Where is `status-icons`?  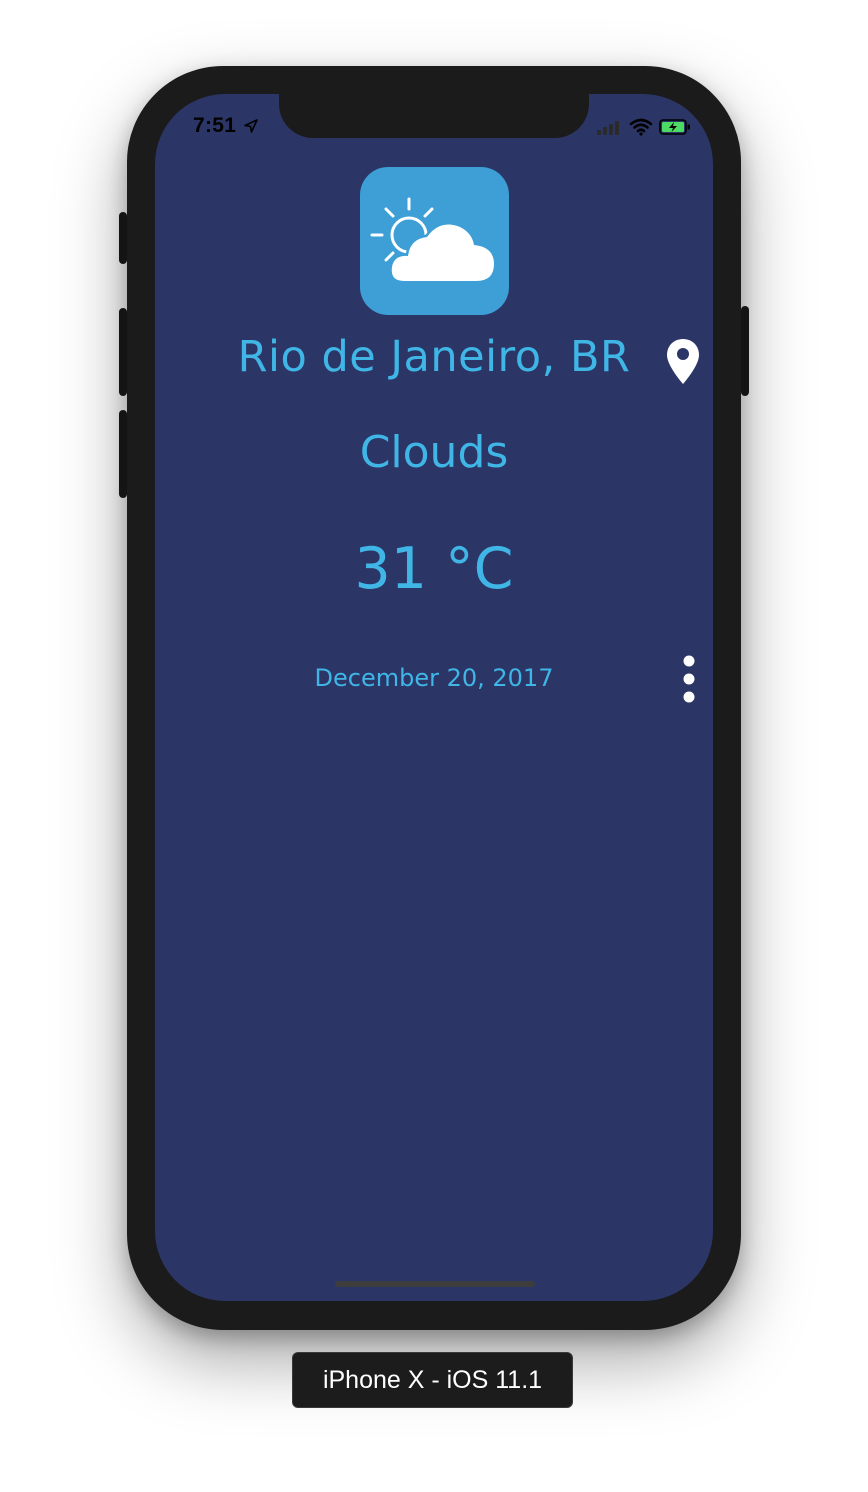
status-icons is located at coordinates (644, 127).